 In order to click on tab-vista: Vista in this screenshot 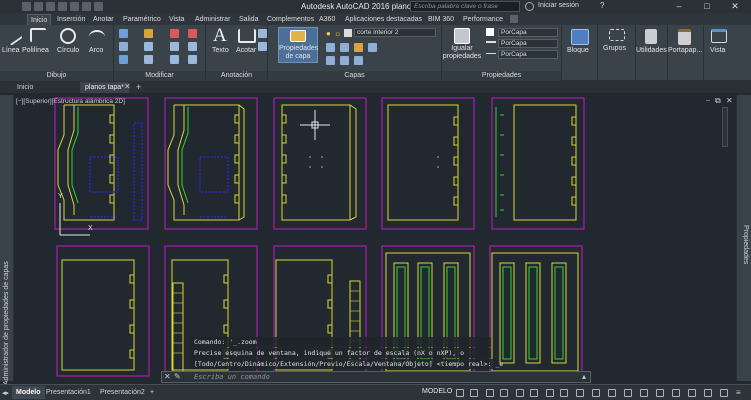, I will do `click(176, 19)`.